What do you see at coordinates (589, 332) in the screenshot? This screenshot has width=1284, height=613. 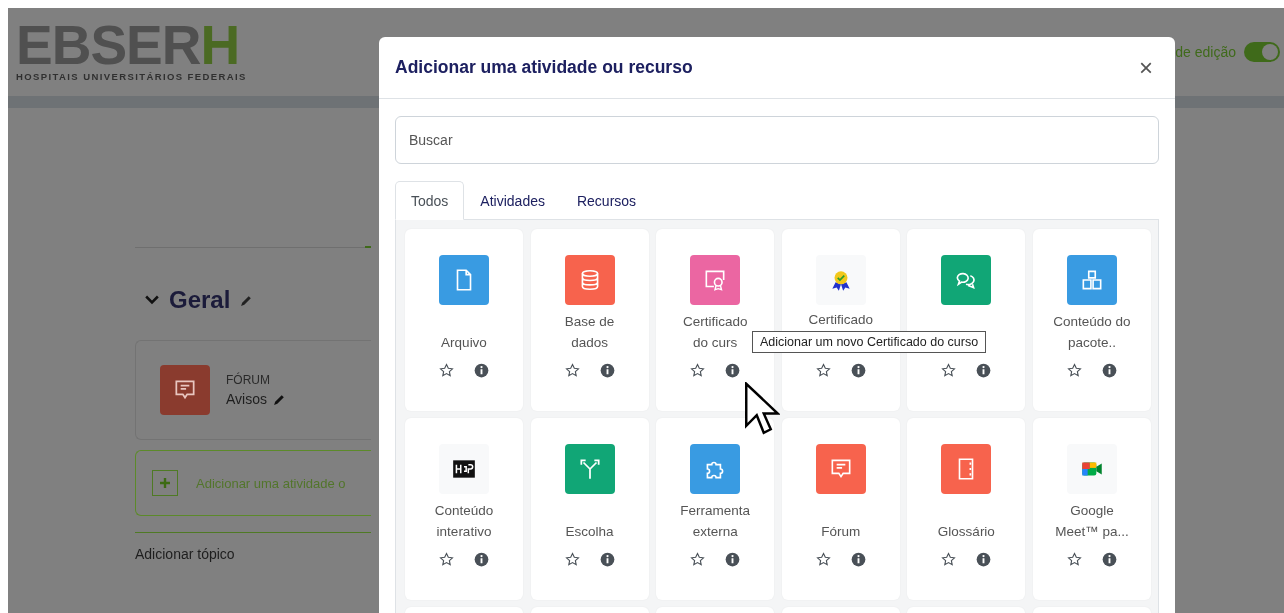 I see `activity-name: Base de dados` at bounding box center [589, 332].